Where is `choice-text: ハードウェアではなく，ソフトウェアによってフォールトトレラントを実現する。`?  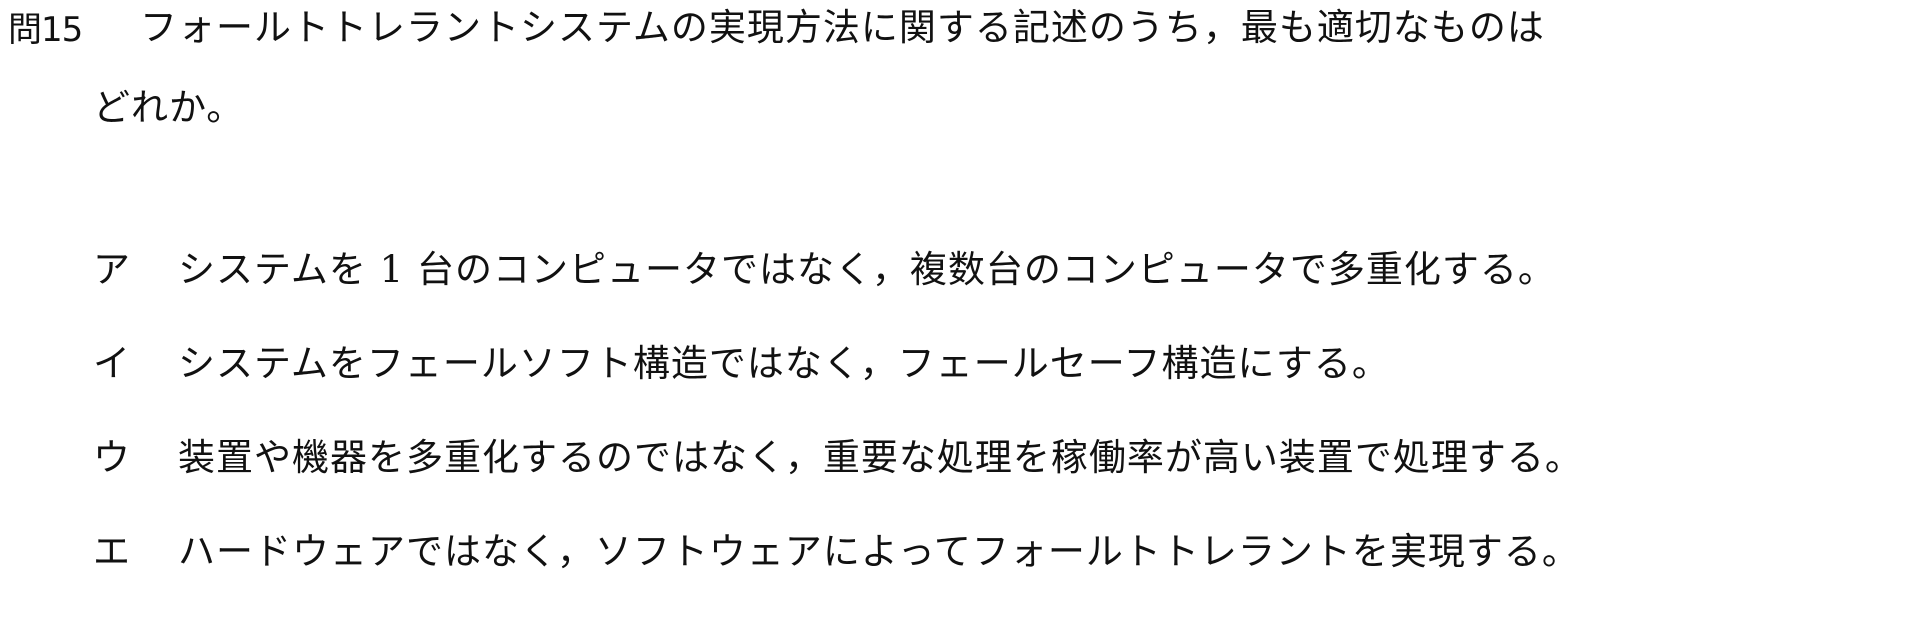
choice-text: ハードウェアではなく，ソフトウェアによってフォールトトレラントを実現する。 is located at coordinates (879, 551).